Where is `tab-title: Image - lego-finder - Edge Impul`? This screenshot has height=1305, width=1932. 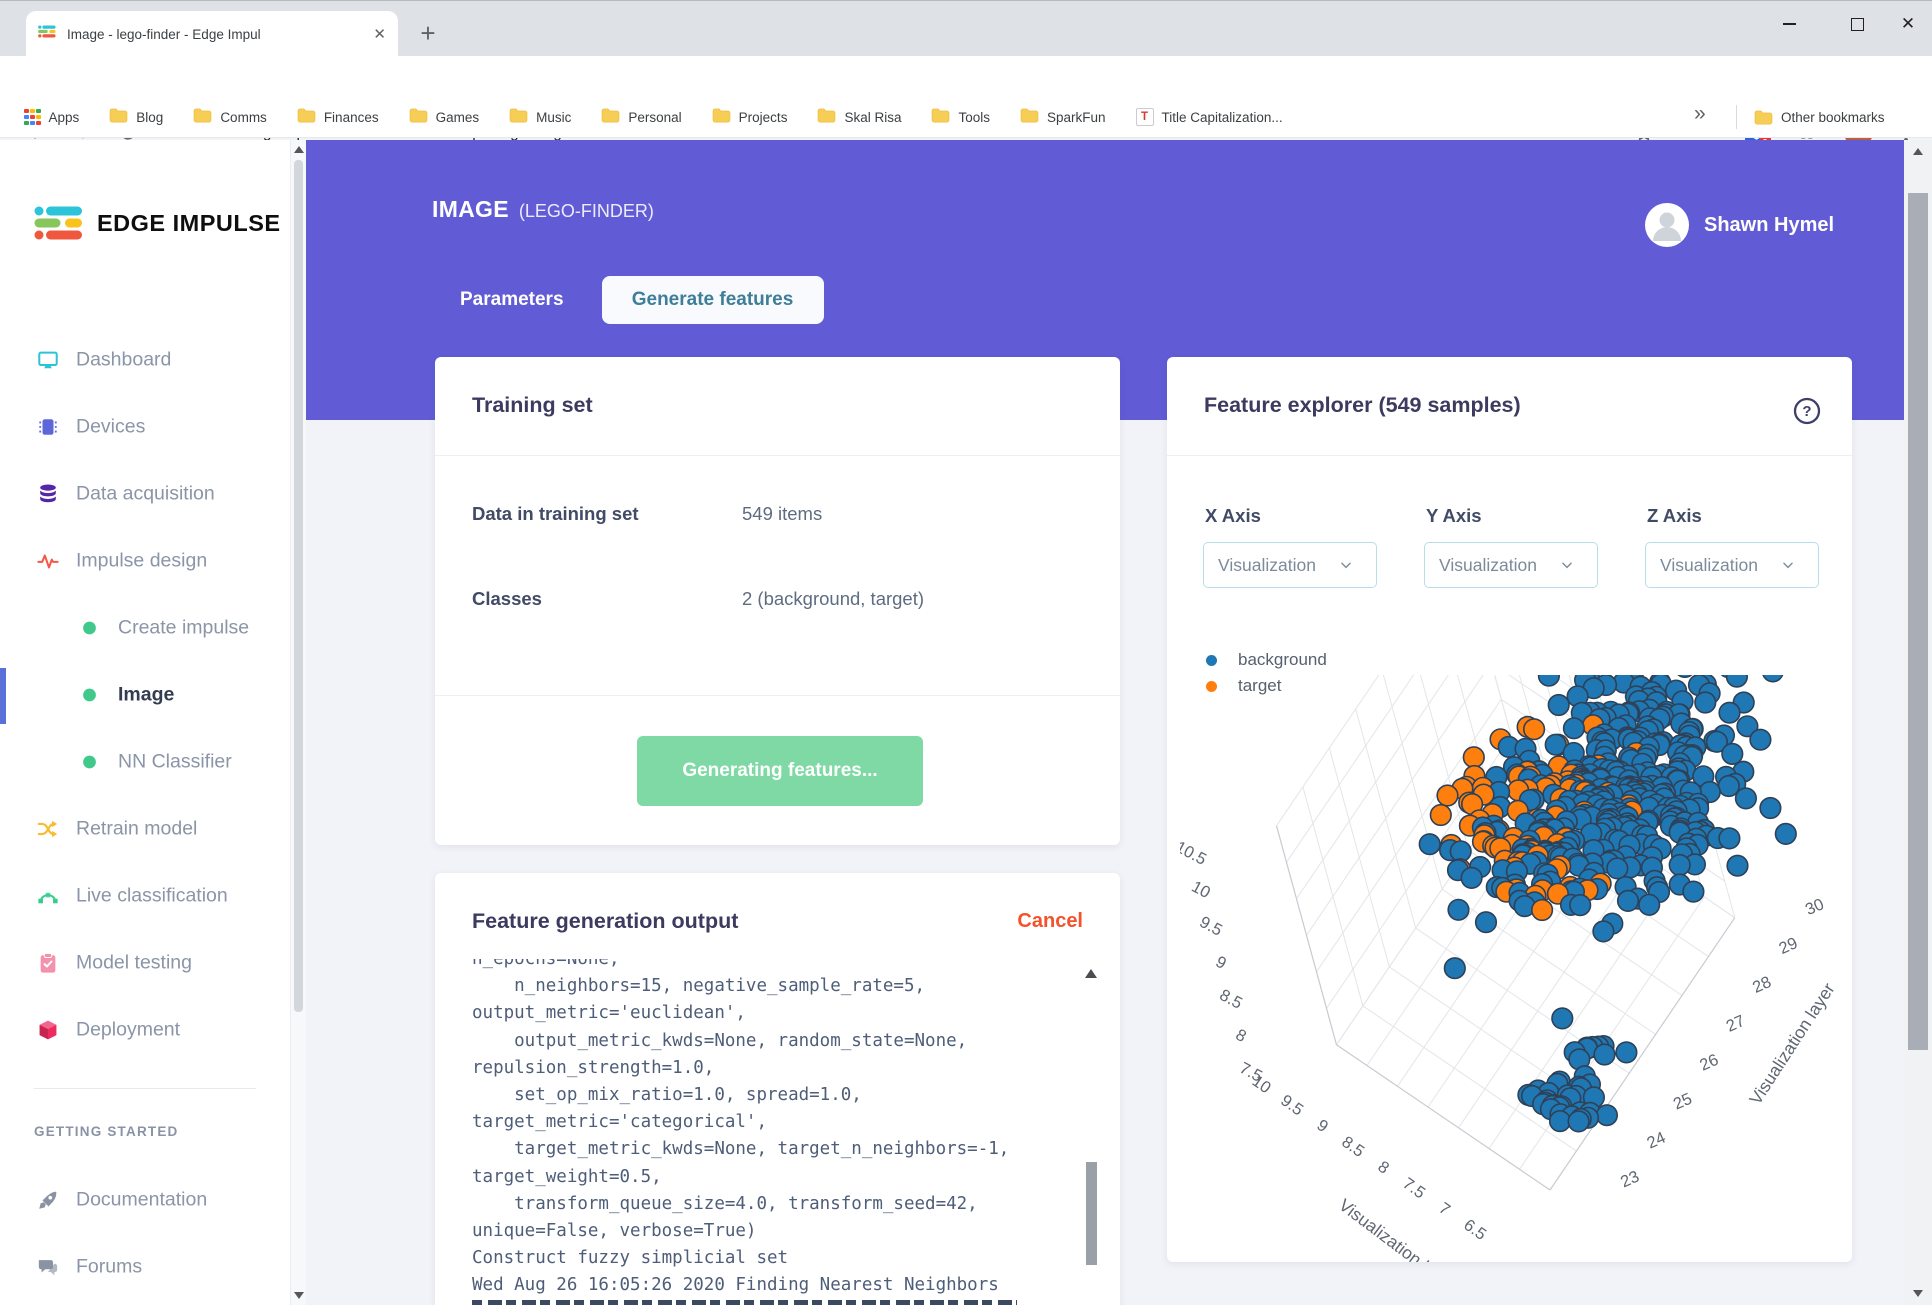
tab-title: Image - lego-finder - Edge Impul is located at coordinates (164, 34).